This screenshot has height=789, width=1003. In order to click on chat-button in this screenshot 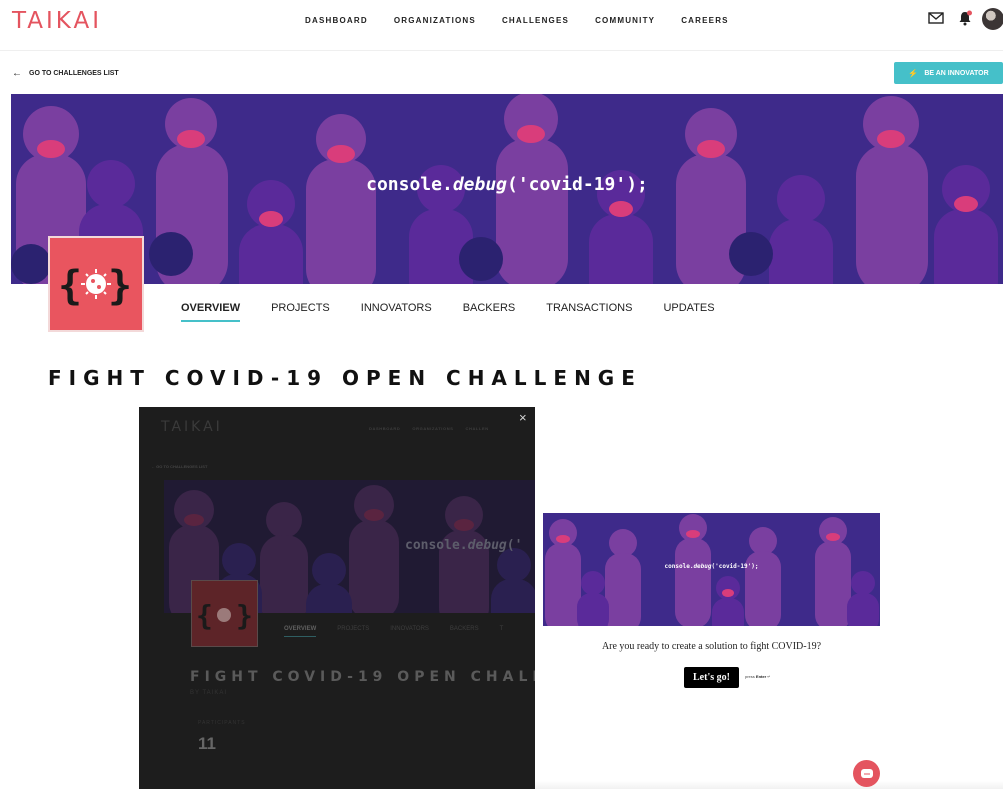, I will do `click(866, 773)`.